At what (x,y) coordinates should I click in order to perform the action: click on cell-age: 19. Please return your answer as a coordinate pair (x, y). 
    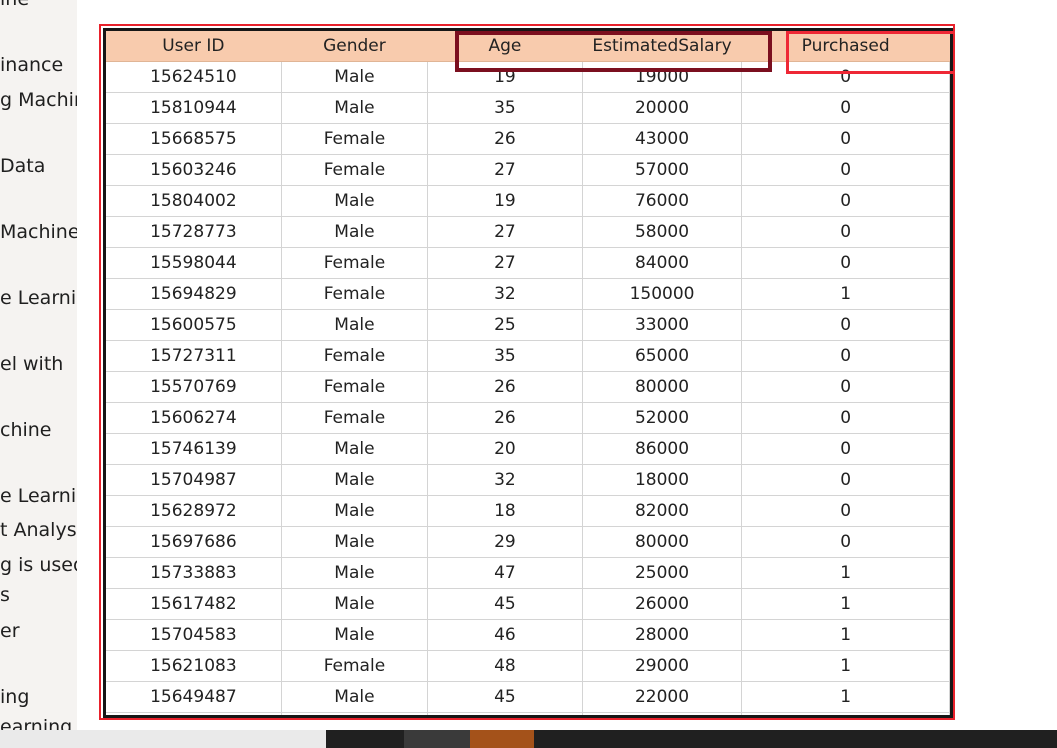
    Looking at the image, I should click on (505, 201).